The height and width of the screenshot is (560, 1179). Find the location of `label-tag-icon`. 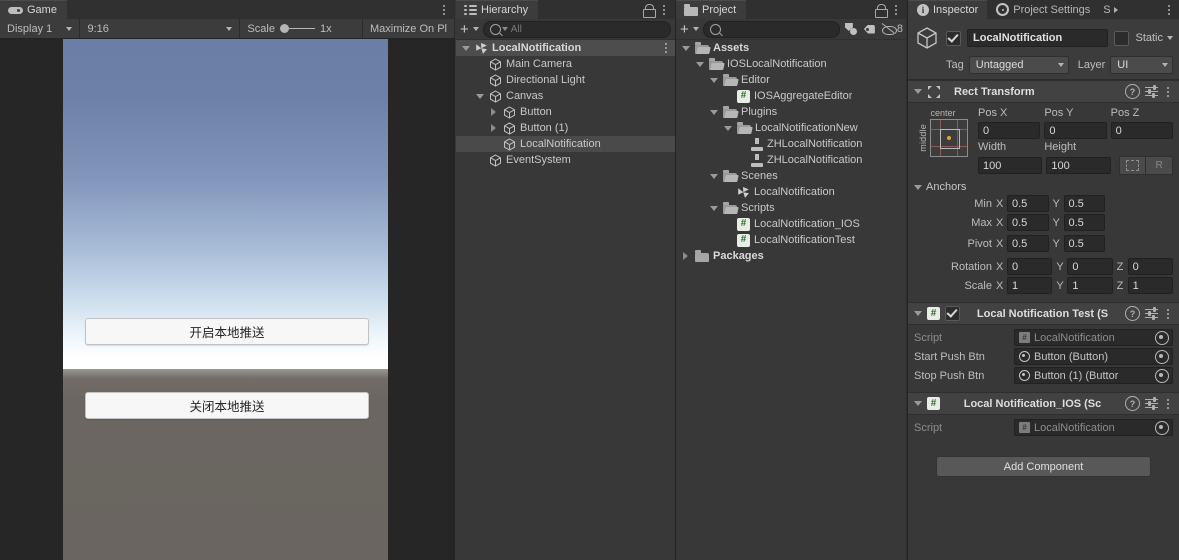

label-tag-icon is located at coordinates (870, 29).